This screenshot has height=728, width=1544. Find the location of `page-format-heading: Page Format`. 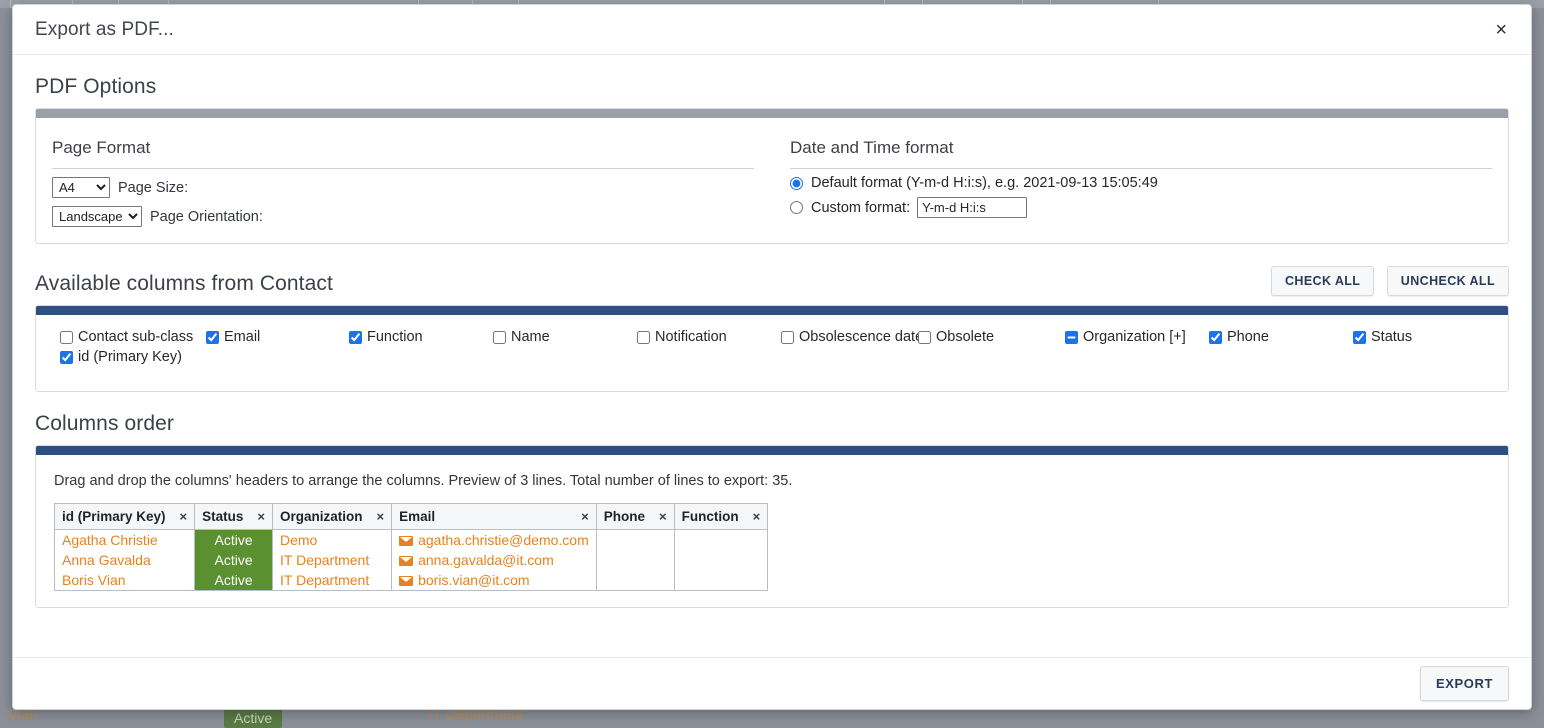

page-format-heading: Page Format is located at coordinates (403, 153).